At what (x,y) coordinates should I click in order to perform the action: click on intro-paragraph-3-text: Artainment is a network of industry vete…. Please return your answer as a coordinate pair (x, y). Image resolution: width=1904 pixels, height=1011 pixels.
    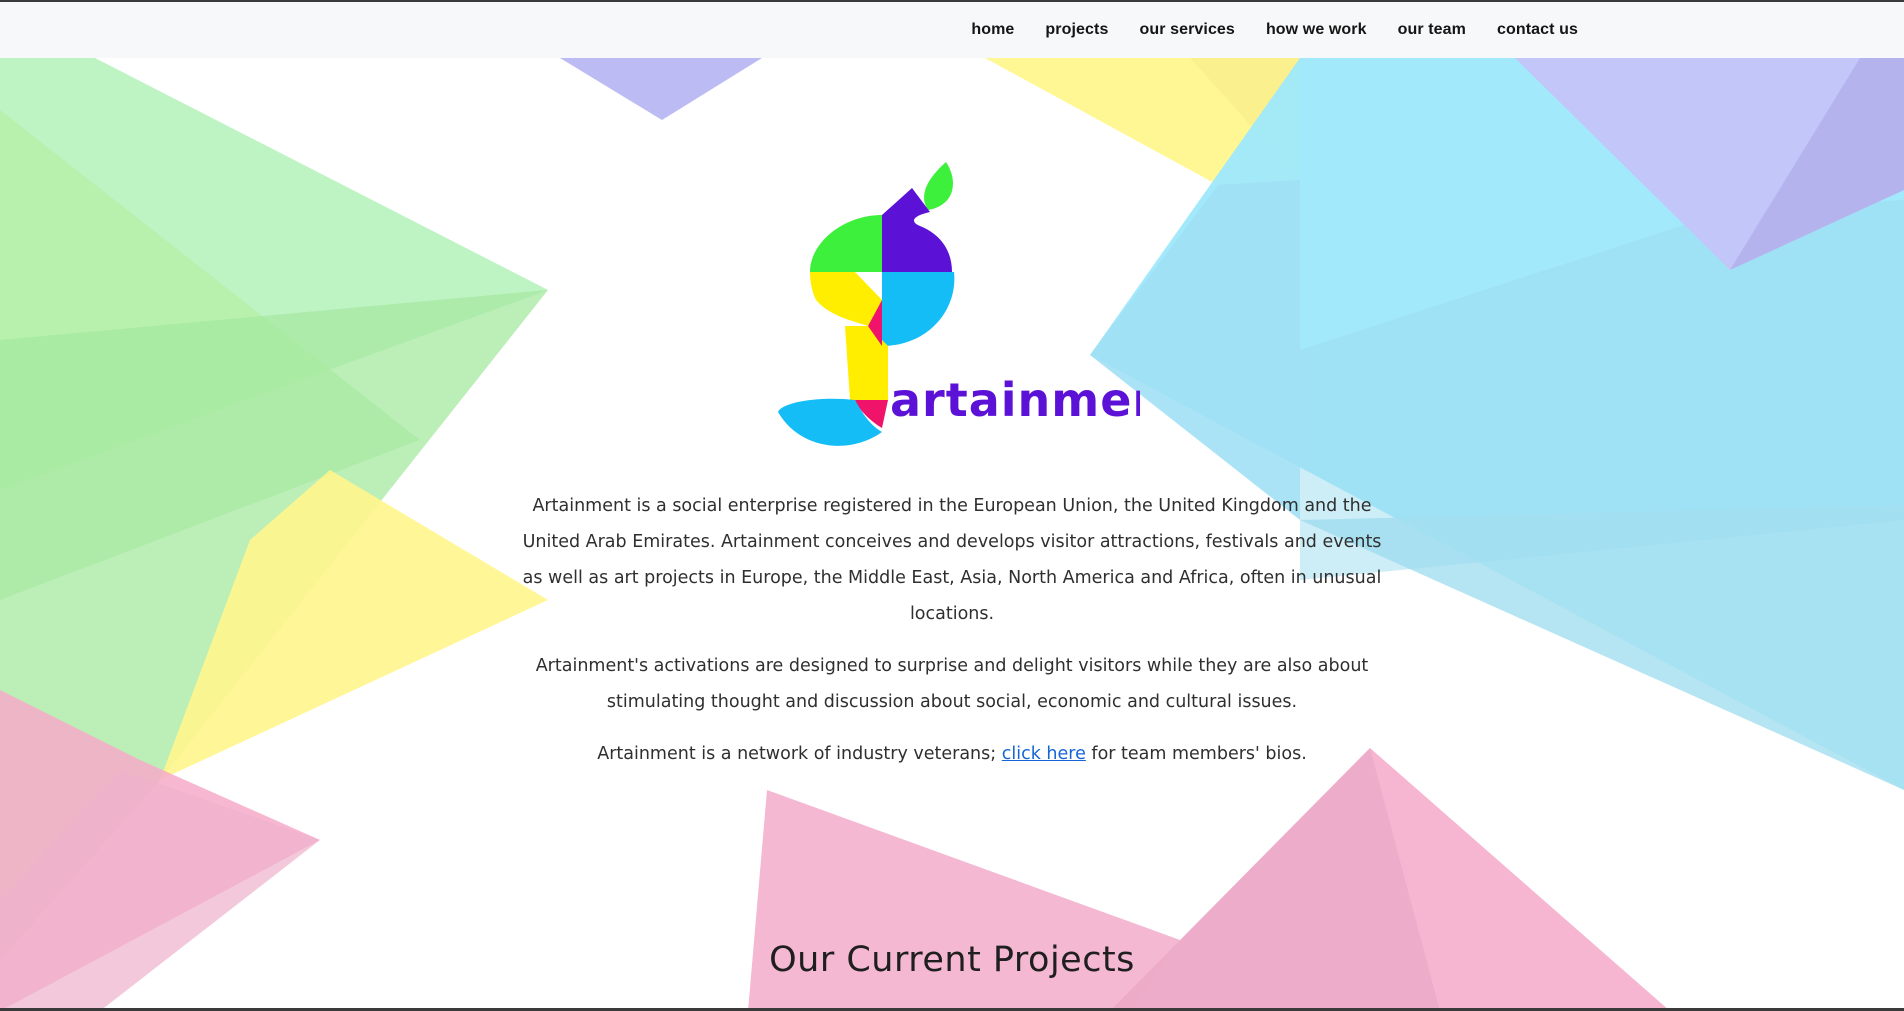
    Looking at the image, I should click on (799, 754).